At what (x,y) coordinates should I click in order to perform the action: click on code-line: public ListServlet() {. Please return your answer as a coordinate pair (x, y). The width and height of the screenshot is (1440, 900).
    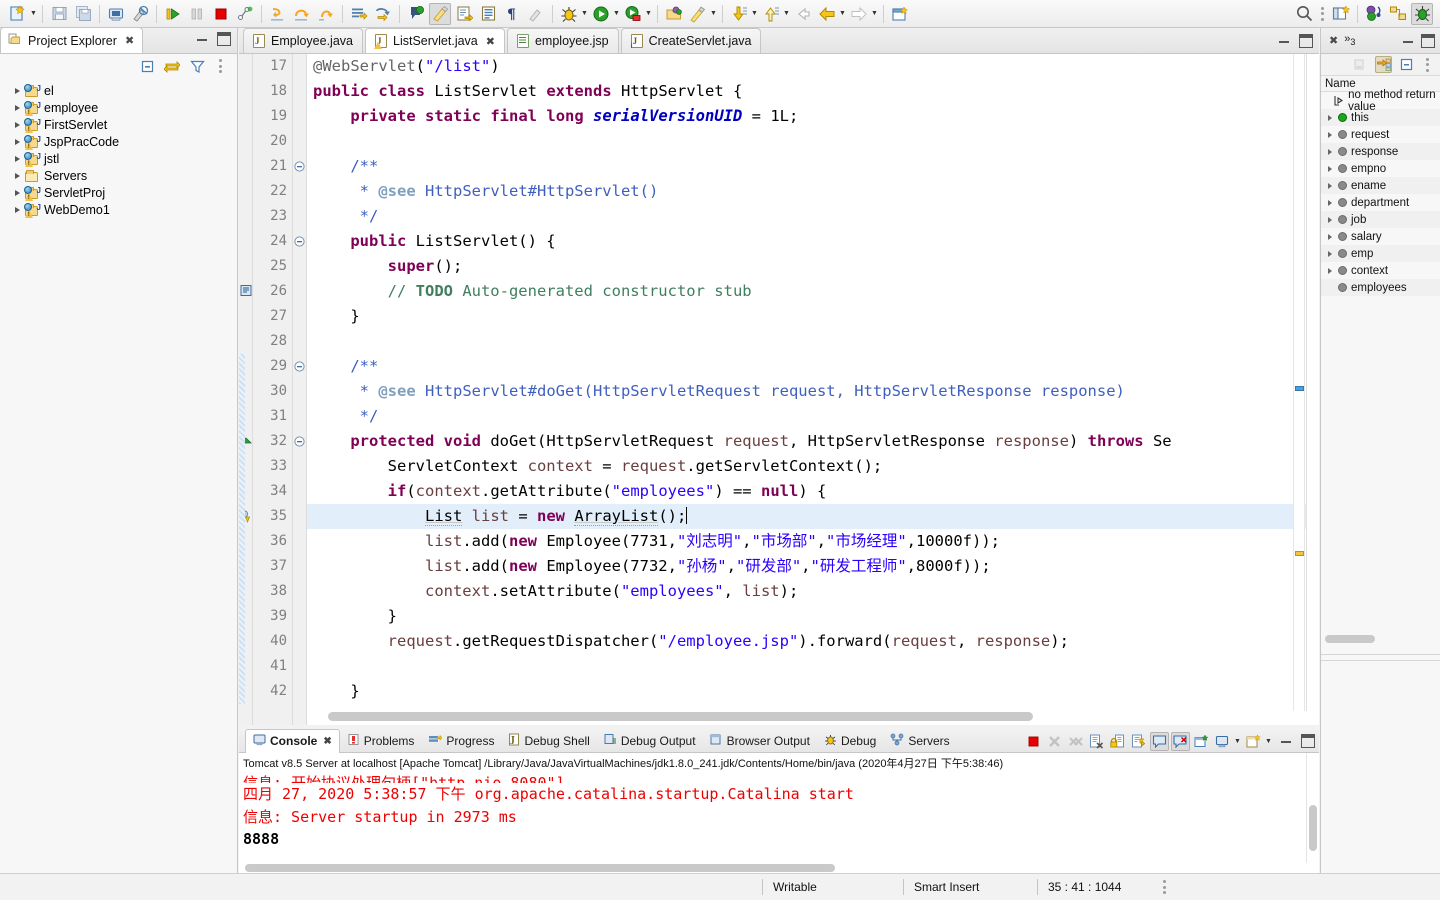
    Looking at the image, I should click on (813, 241).